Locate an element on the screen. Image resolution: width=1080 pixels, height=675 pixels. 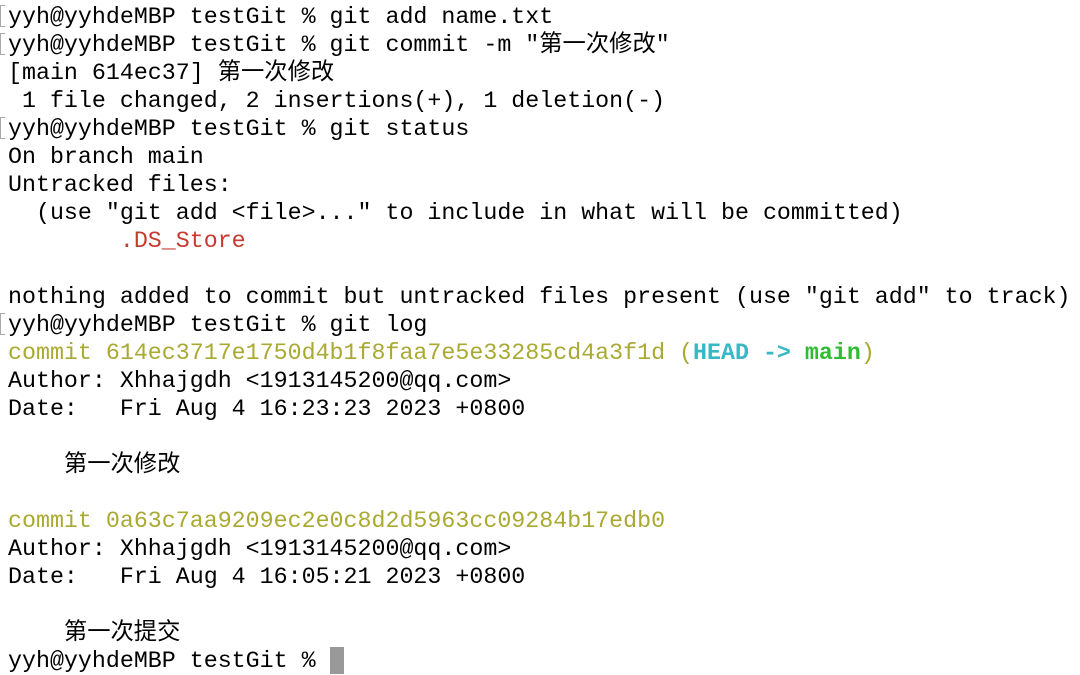
text-segment: [main 614ec37] 第一次修改 is located at coordinates (171, 73).